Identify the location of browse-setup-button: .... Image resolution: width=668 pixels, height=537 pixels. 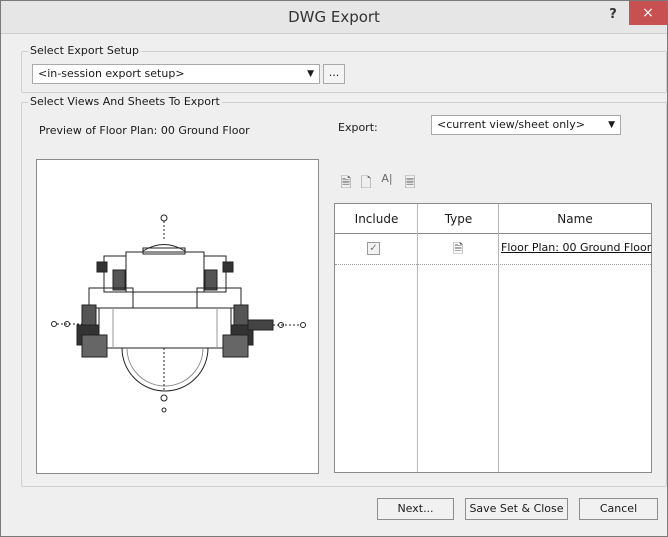
(334, 74).